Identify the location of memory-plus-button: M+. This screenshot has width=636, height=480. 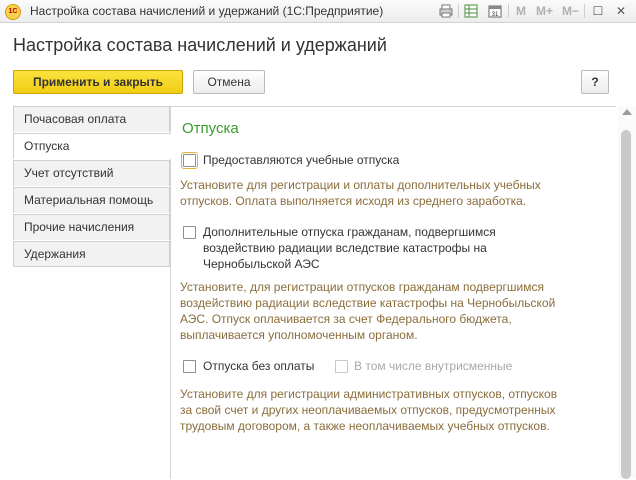
(544, 11).